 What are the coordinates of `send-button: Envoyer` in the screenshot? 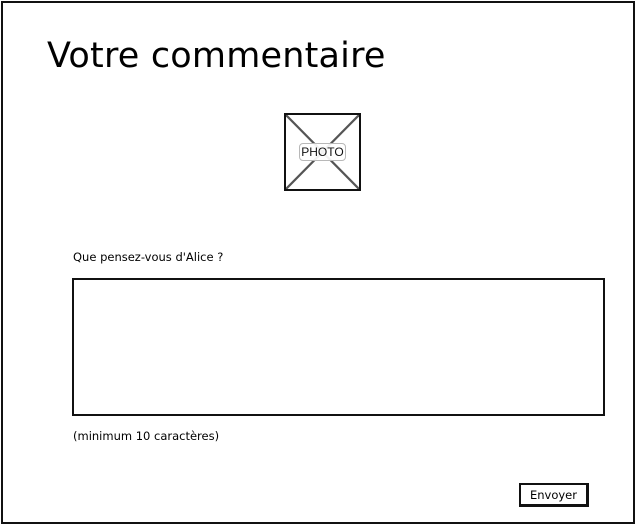 It's located at (554, 495).